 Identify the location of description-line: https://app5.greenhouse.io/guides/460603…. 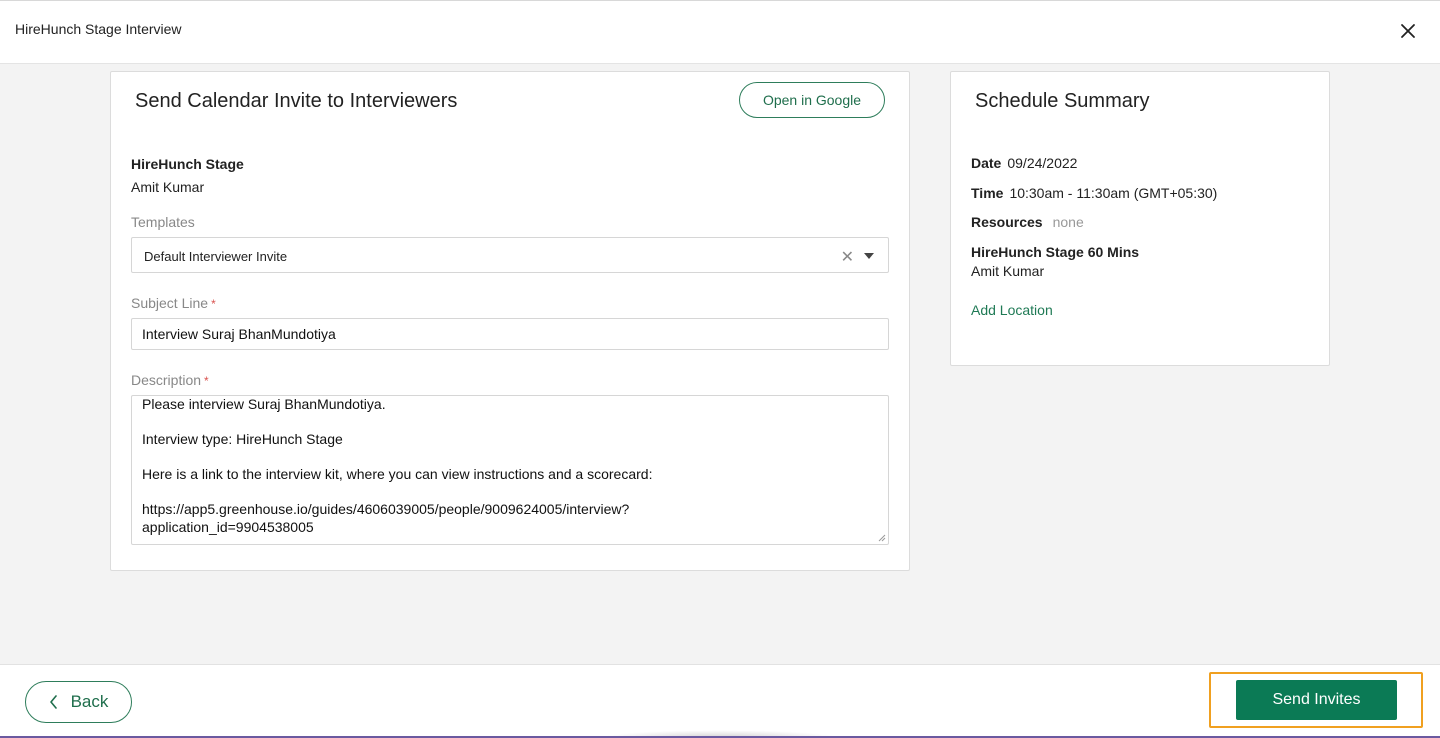
(386, 509).